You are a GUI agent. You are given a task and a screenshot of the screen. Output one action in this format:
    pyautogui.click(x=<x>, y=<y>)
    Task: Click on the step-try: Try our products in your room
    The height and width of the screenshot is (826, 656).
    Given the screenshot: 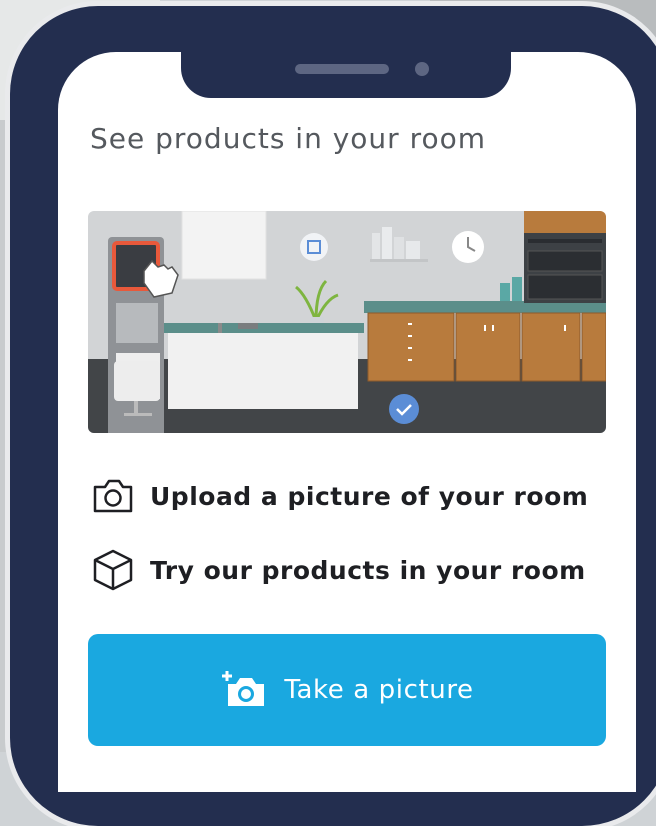 What is the action you would take?
    pyautogui.click(x=338, y=570)
    